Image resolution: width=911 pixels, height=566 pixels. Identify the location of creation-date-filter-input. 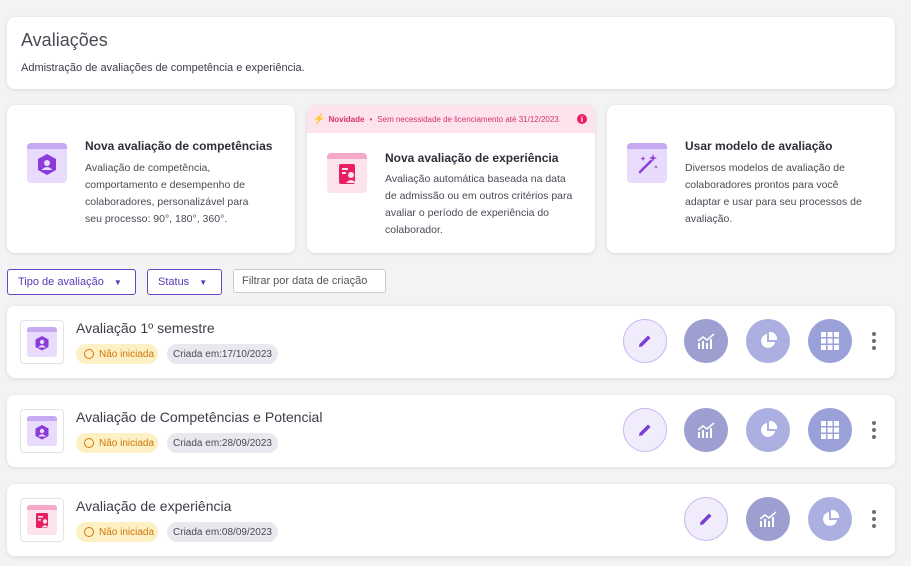
(309, 281).